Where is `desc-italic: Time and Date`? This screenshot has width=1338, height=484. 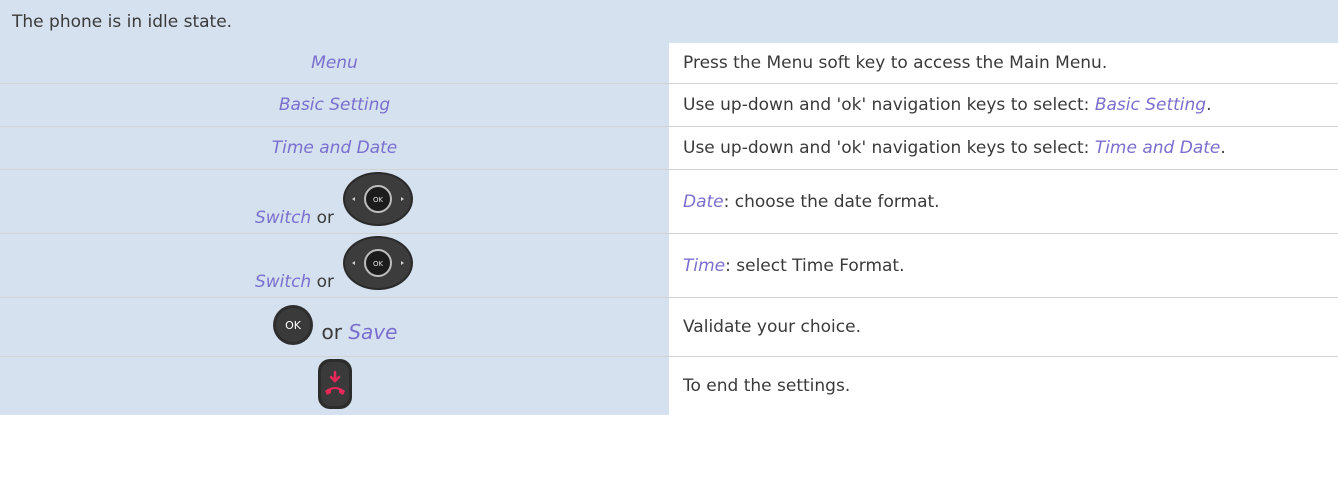 desc-italic: Time and Date is located at coordinates (1157, 148).